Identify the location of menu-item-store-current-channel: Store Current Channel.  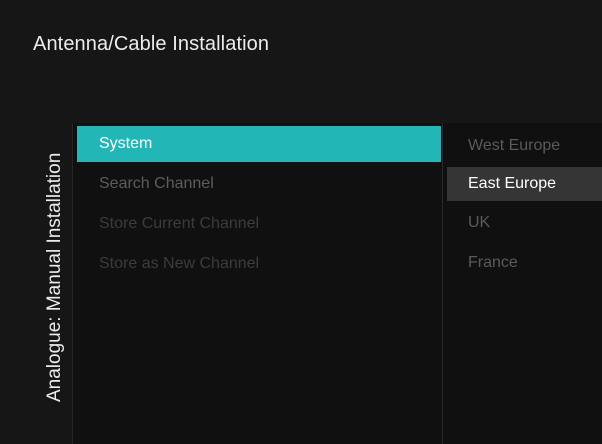
(259, 224).